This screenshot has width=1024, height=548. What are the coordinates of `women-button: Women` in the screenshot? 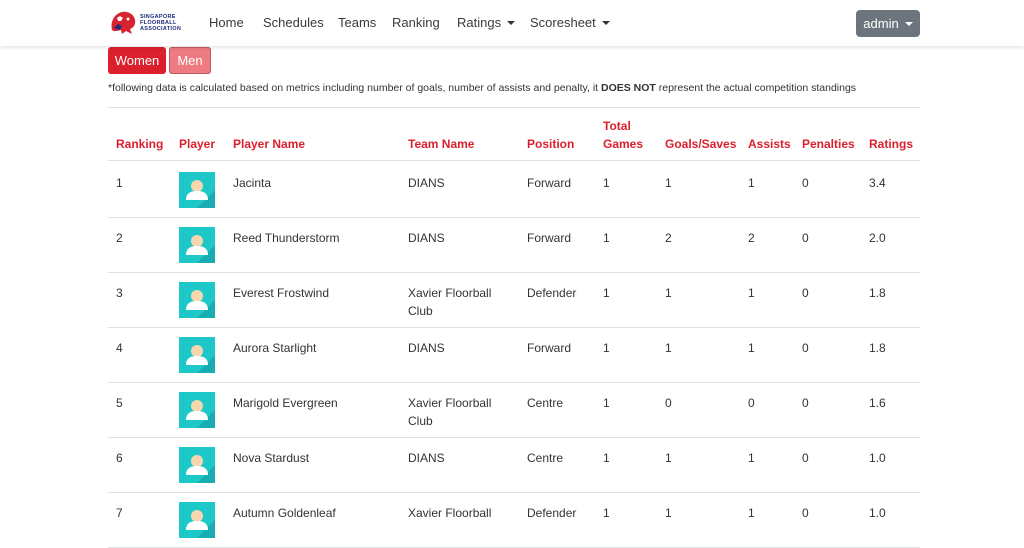 It's located at (137, 60).